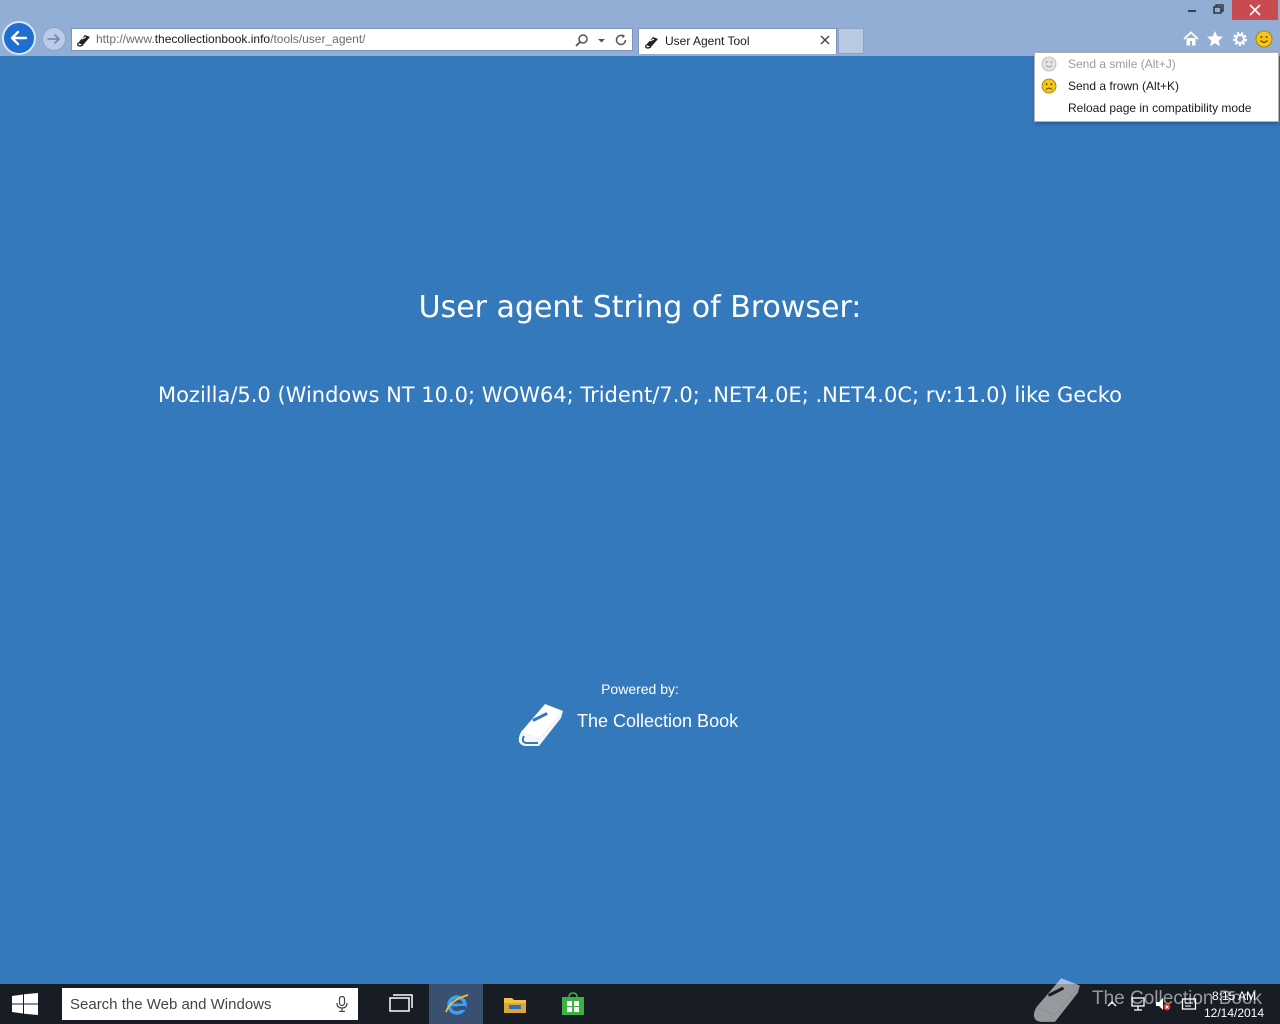 Image resolution: width=1280 pixels, height=1024 pixels. I want to click on powered-by-label: Powered by:, so click(640, 689).